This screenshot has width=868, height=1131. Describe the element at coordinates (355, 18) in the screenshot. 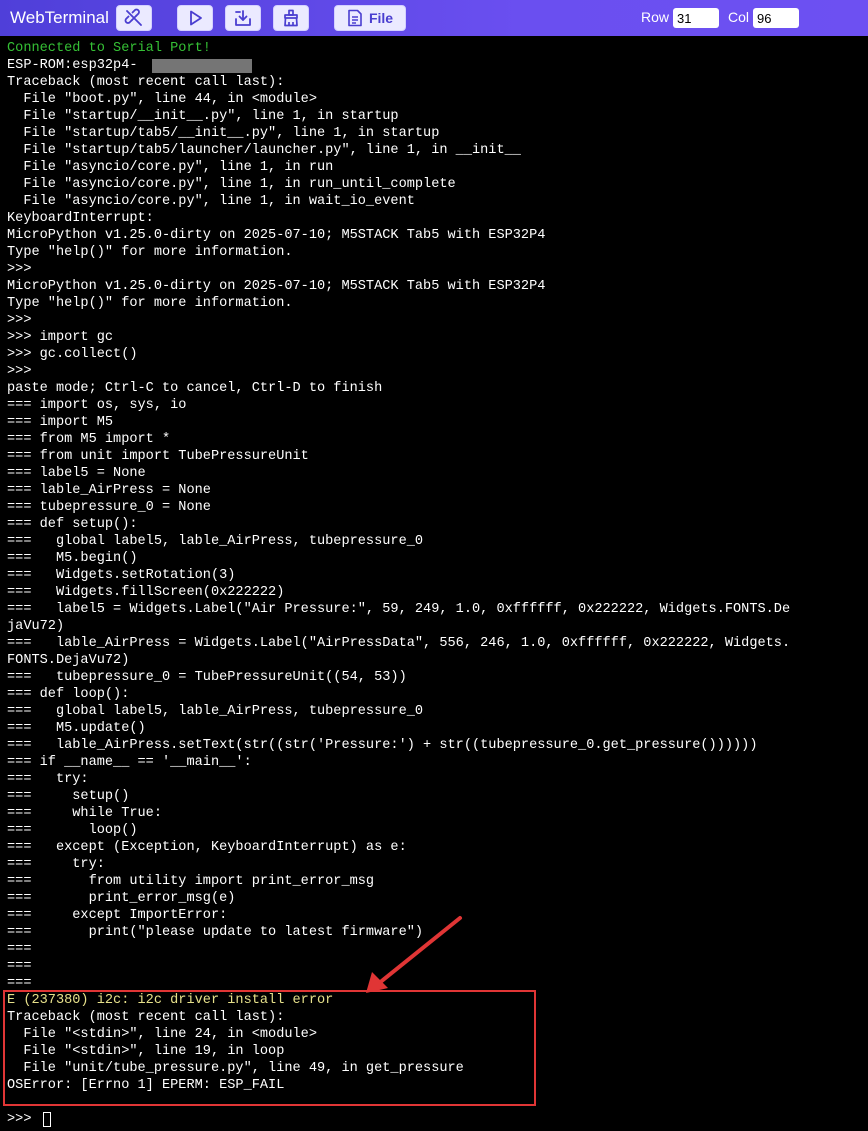

I see `file-document-icon` at that location.